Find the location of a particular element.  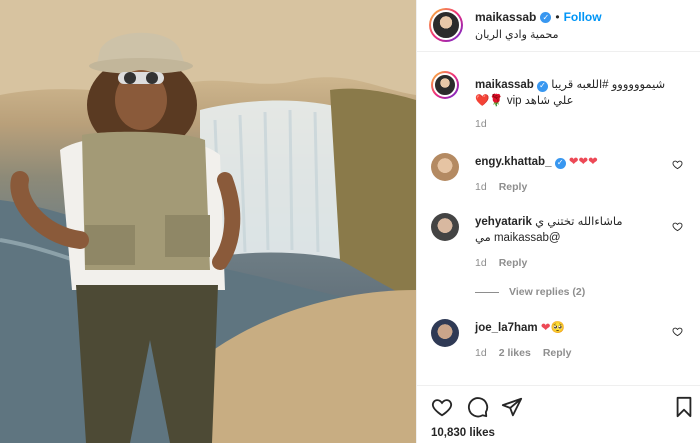

caption-line-2: علي شاهد vip 🌹❤️ is located at coordinates (524, 101).